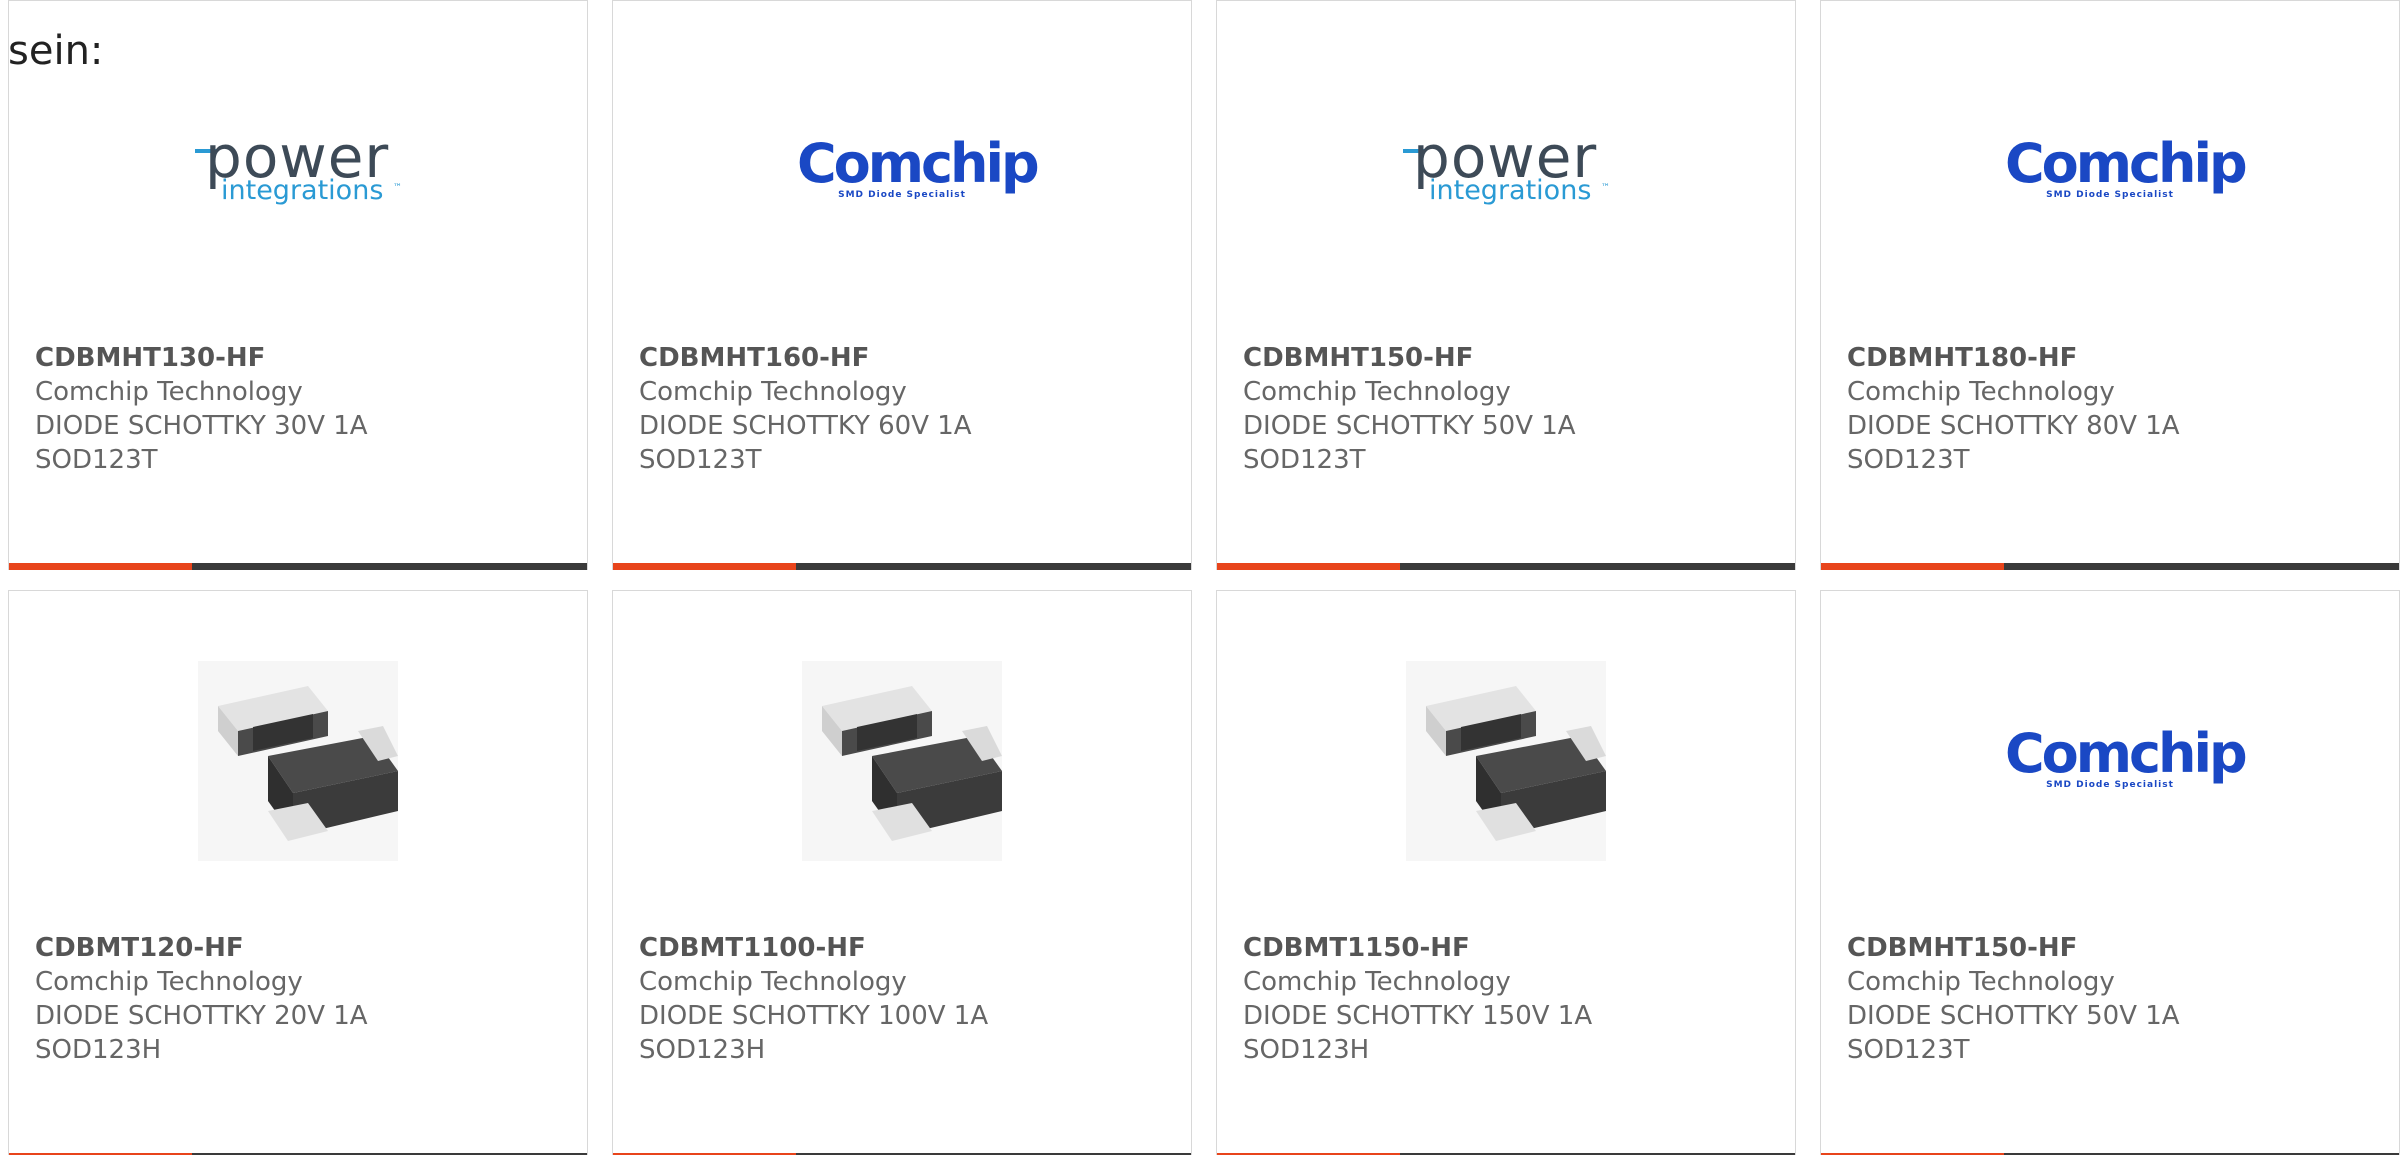 The height and width of the screenshot is (1155, 2400). What do you see at coordinates (201, 948) in the screenshot?
I see `part-number-link: CDBMT120-HF` at bounding box center [201, 948].